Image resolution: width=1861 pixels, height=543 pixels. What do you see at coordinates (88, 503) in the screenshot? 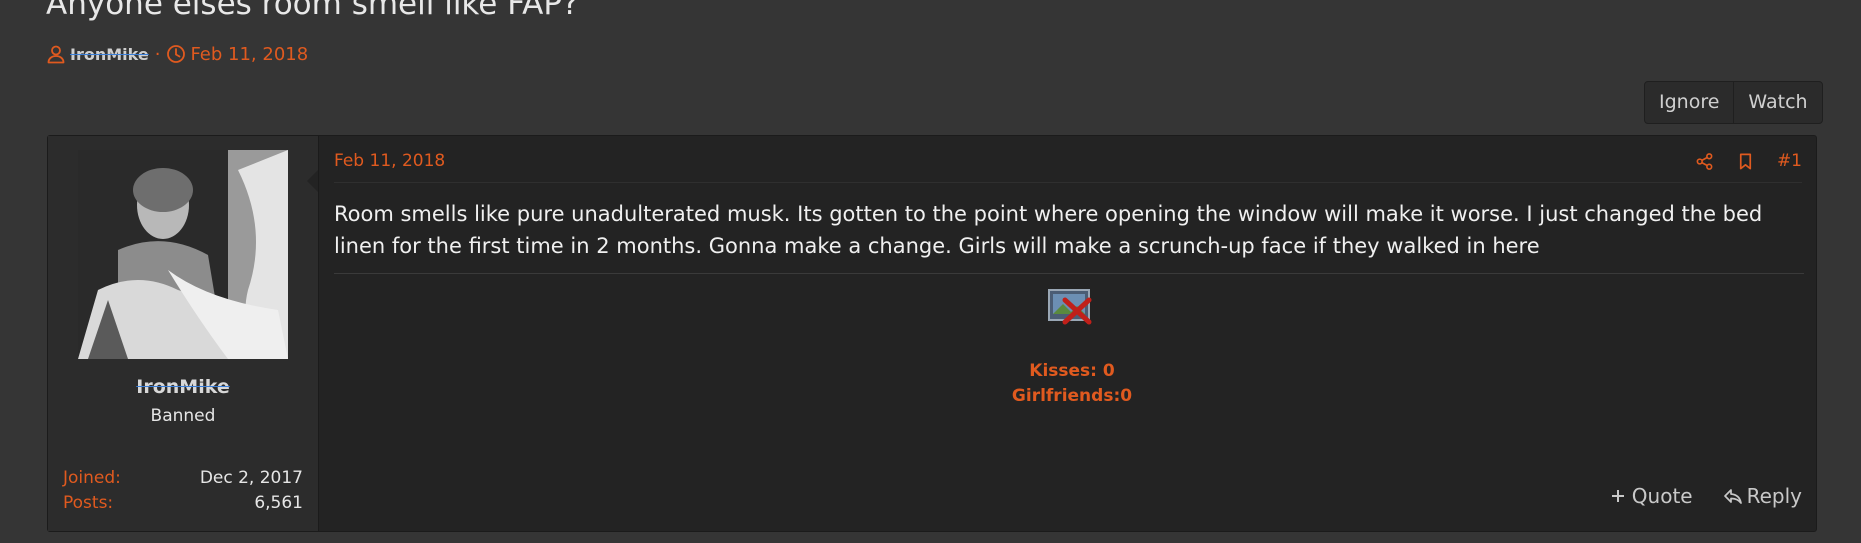
I see `stat-label: Posts:` at bounding box center [88, 503].